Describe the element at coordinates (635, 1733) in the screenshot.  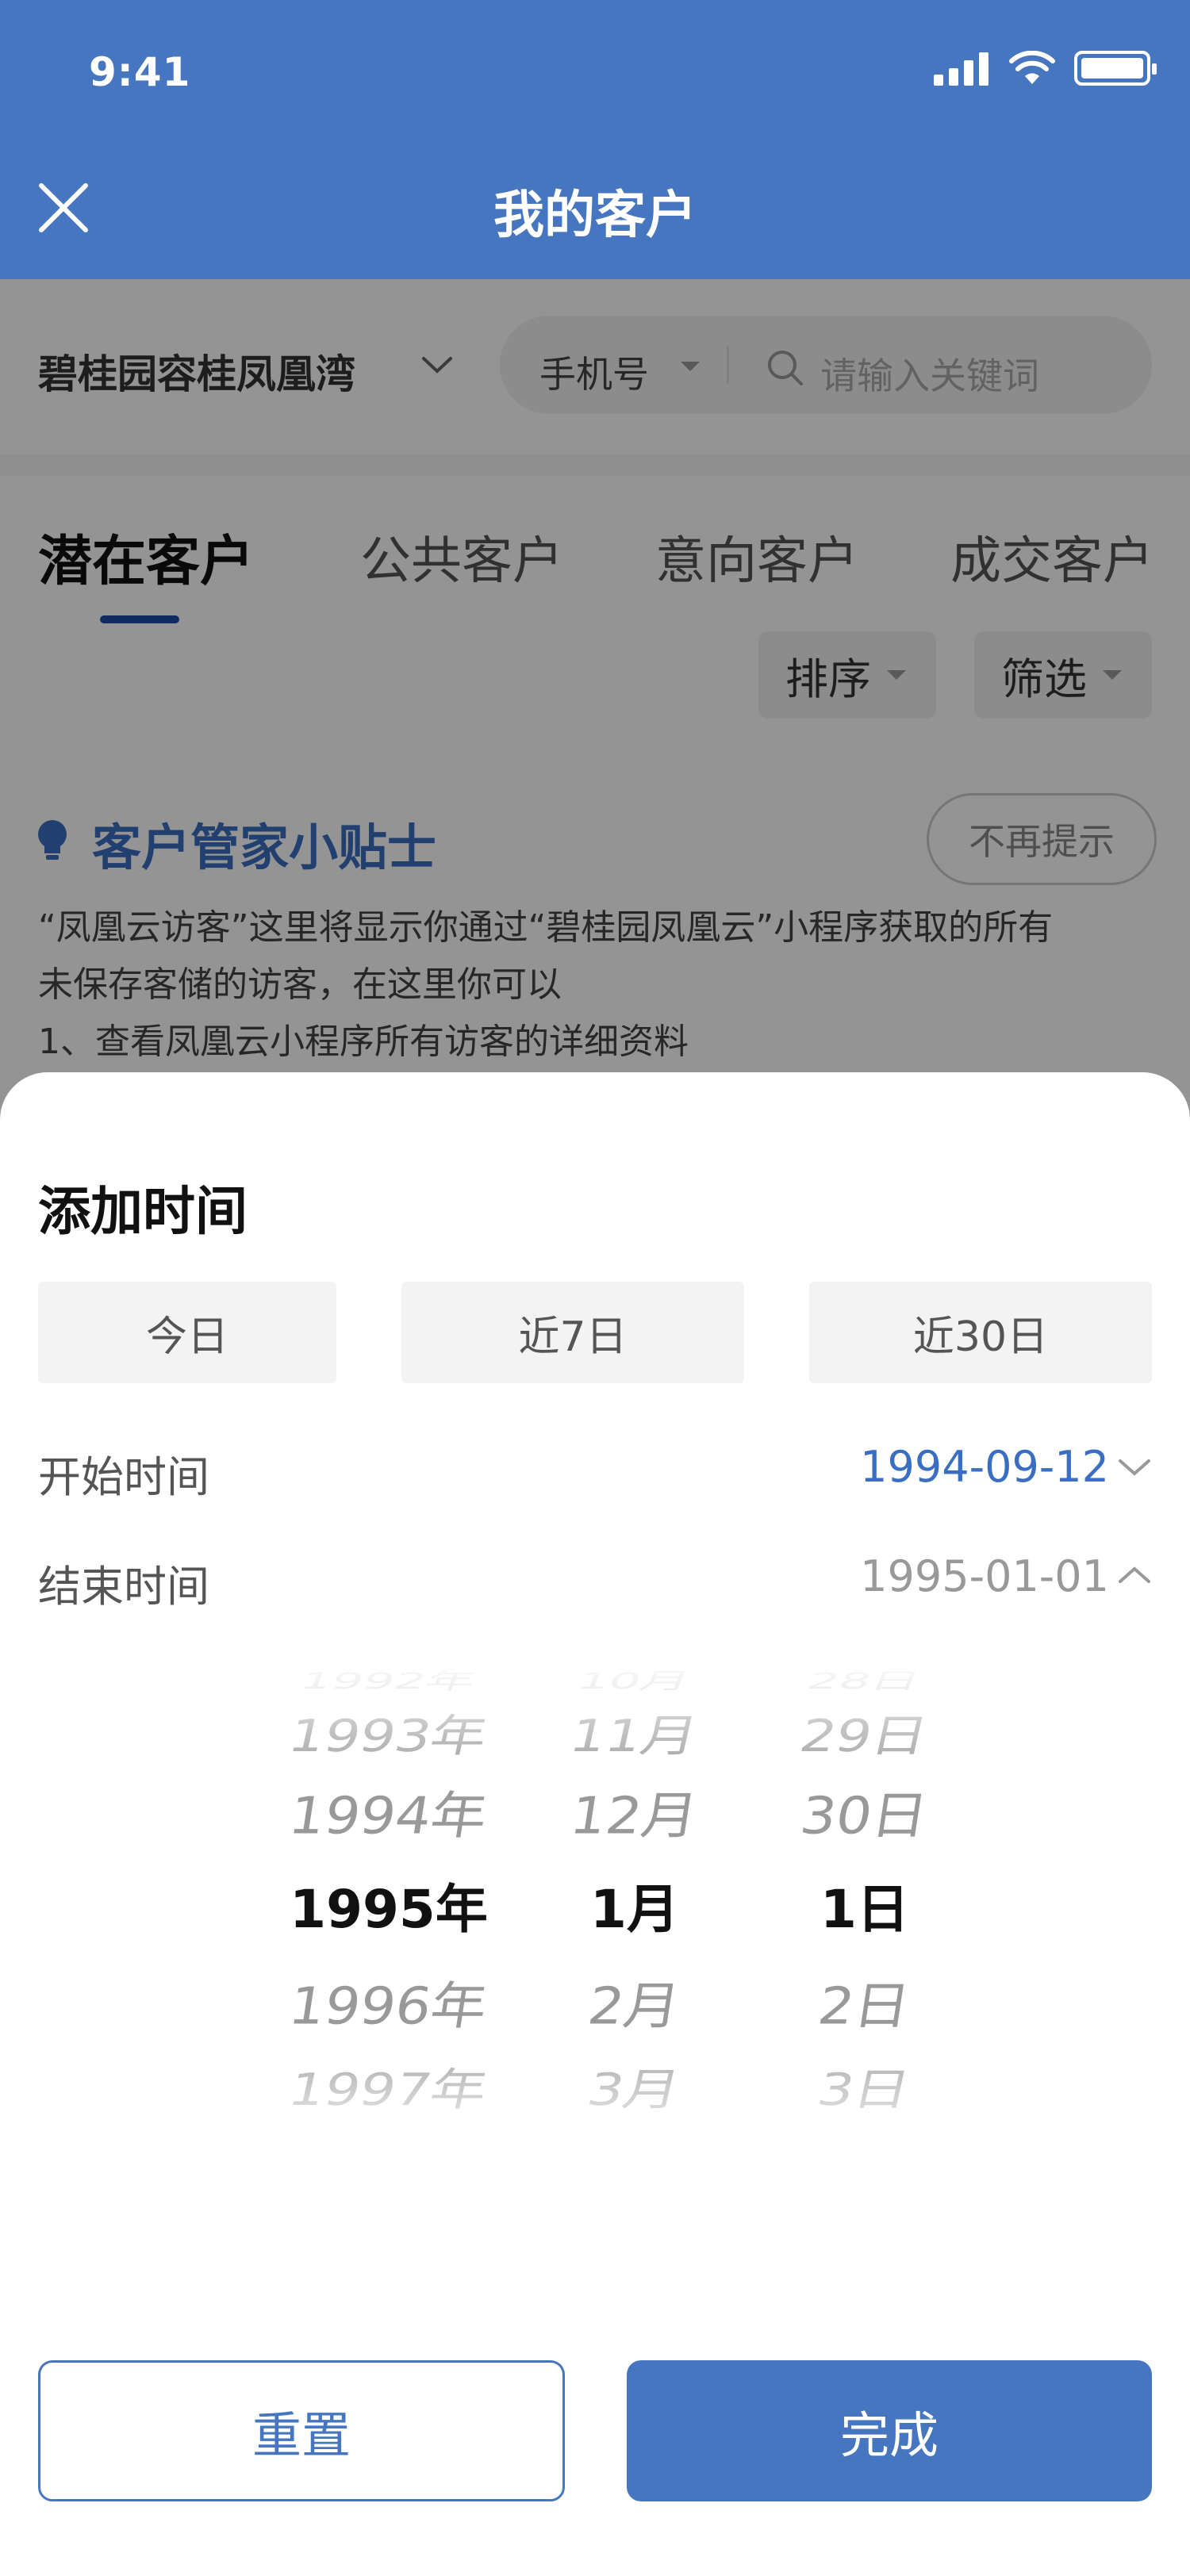
I see `month-option: 11月` at that location.